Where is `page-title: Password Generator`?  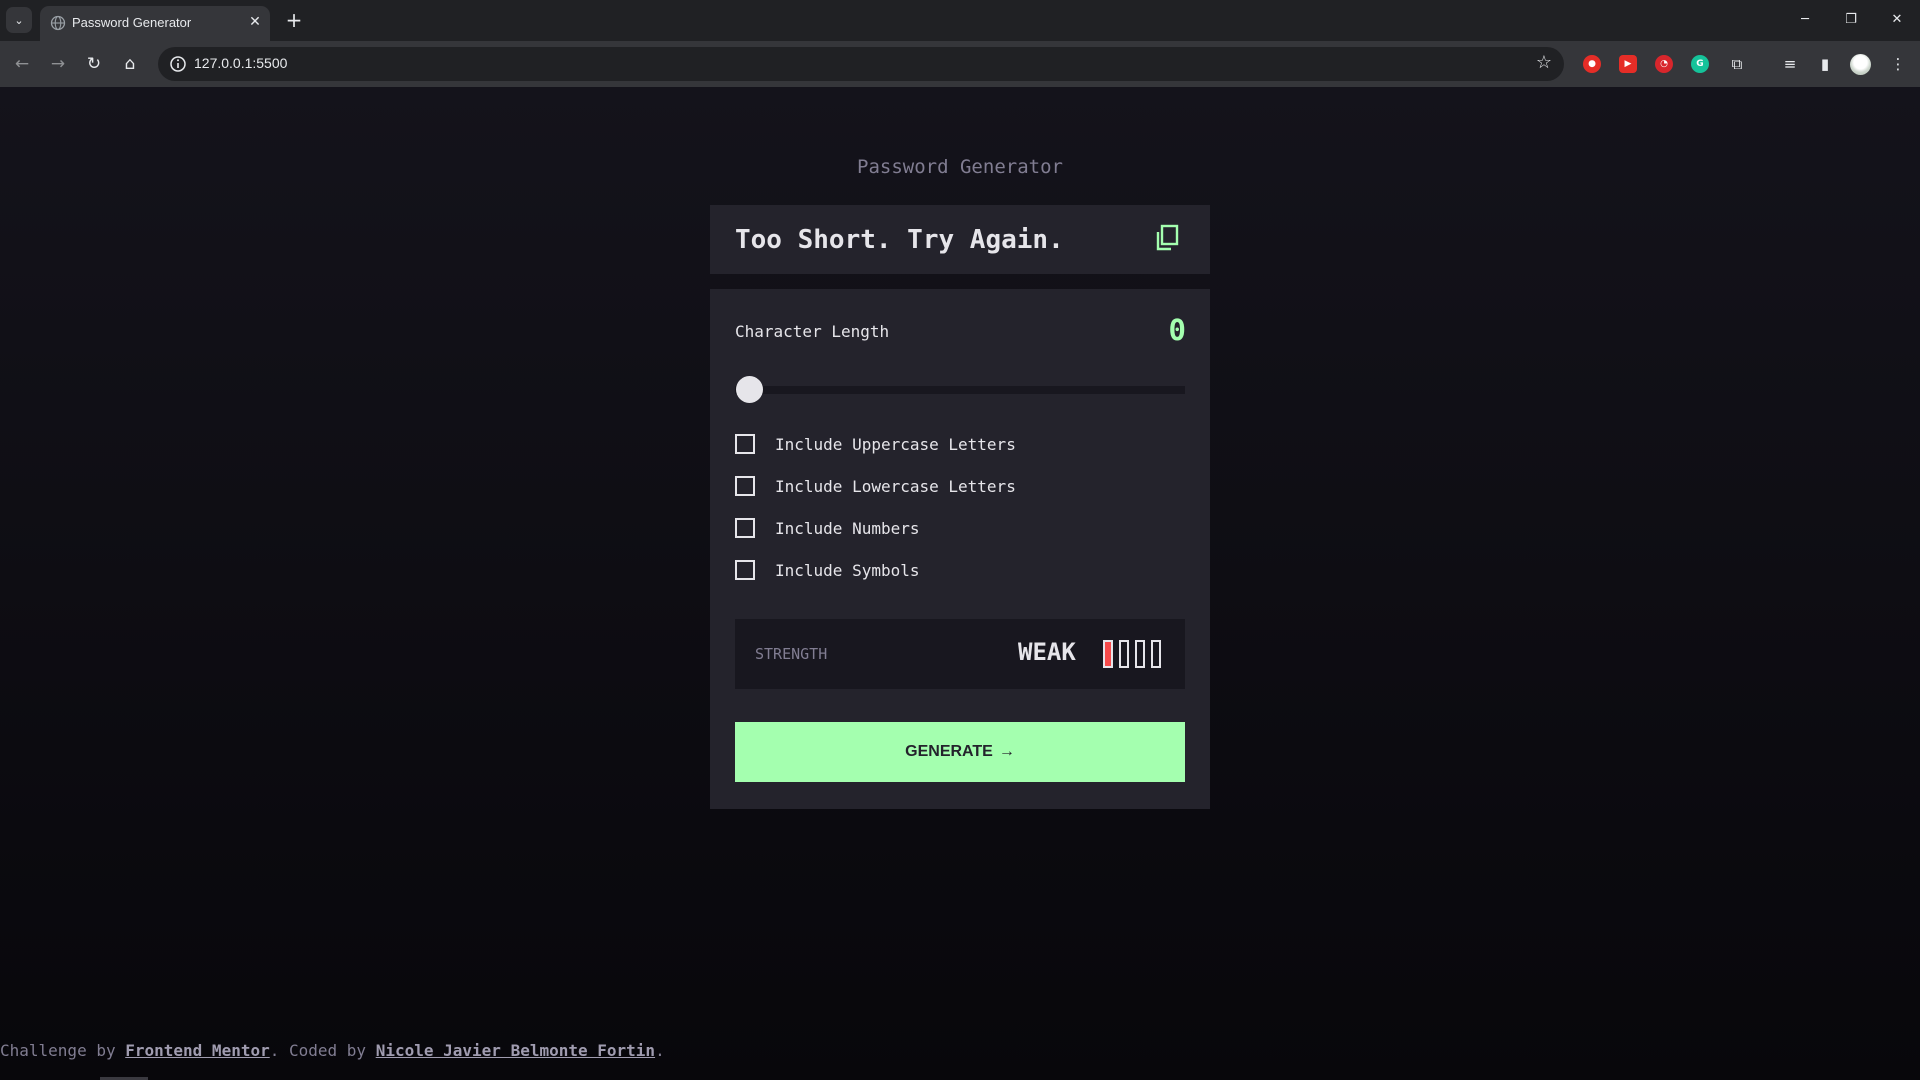
page-title: Password Generator is located at coordinates (960, 167).